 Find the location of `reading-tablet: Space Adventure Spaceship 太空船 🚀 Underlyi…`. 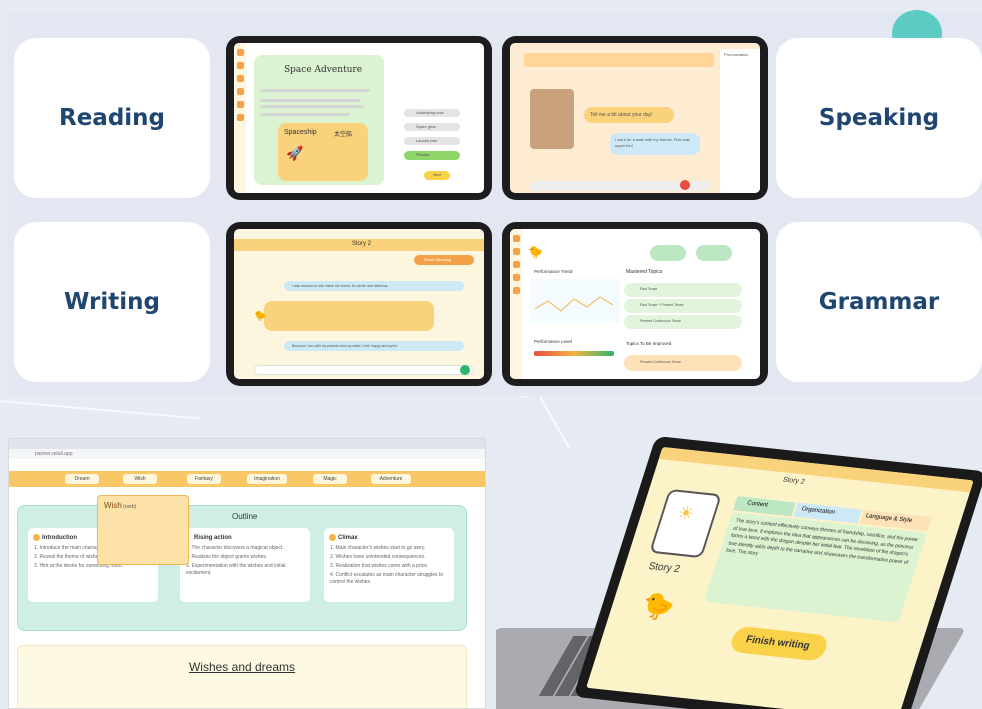

reading-tablet: Space Adventure Spaceship 太空船 🚀 Underlyi… is located at coordinates (359, 118).